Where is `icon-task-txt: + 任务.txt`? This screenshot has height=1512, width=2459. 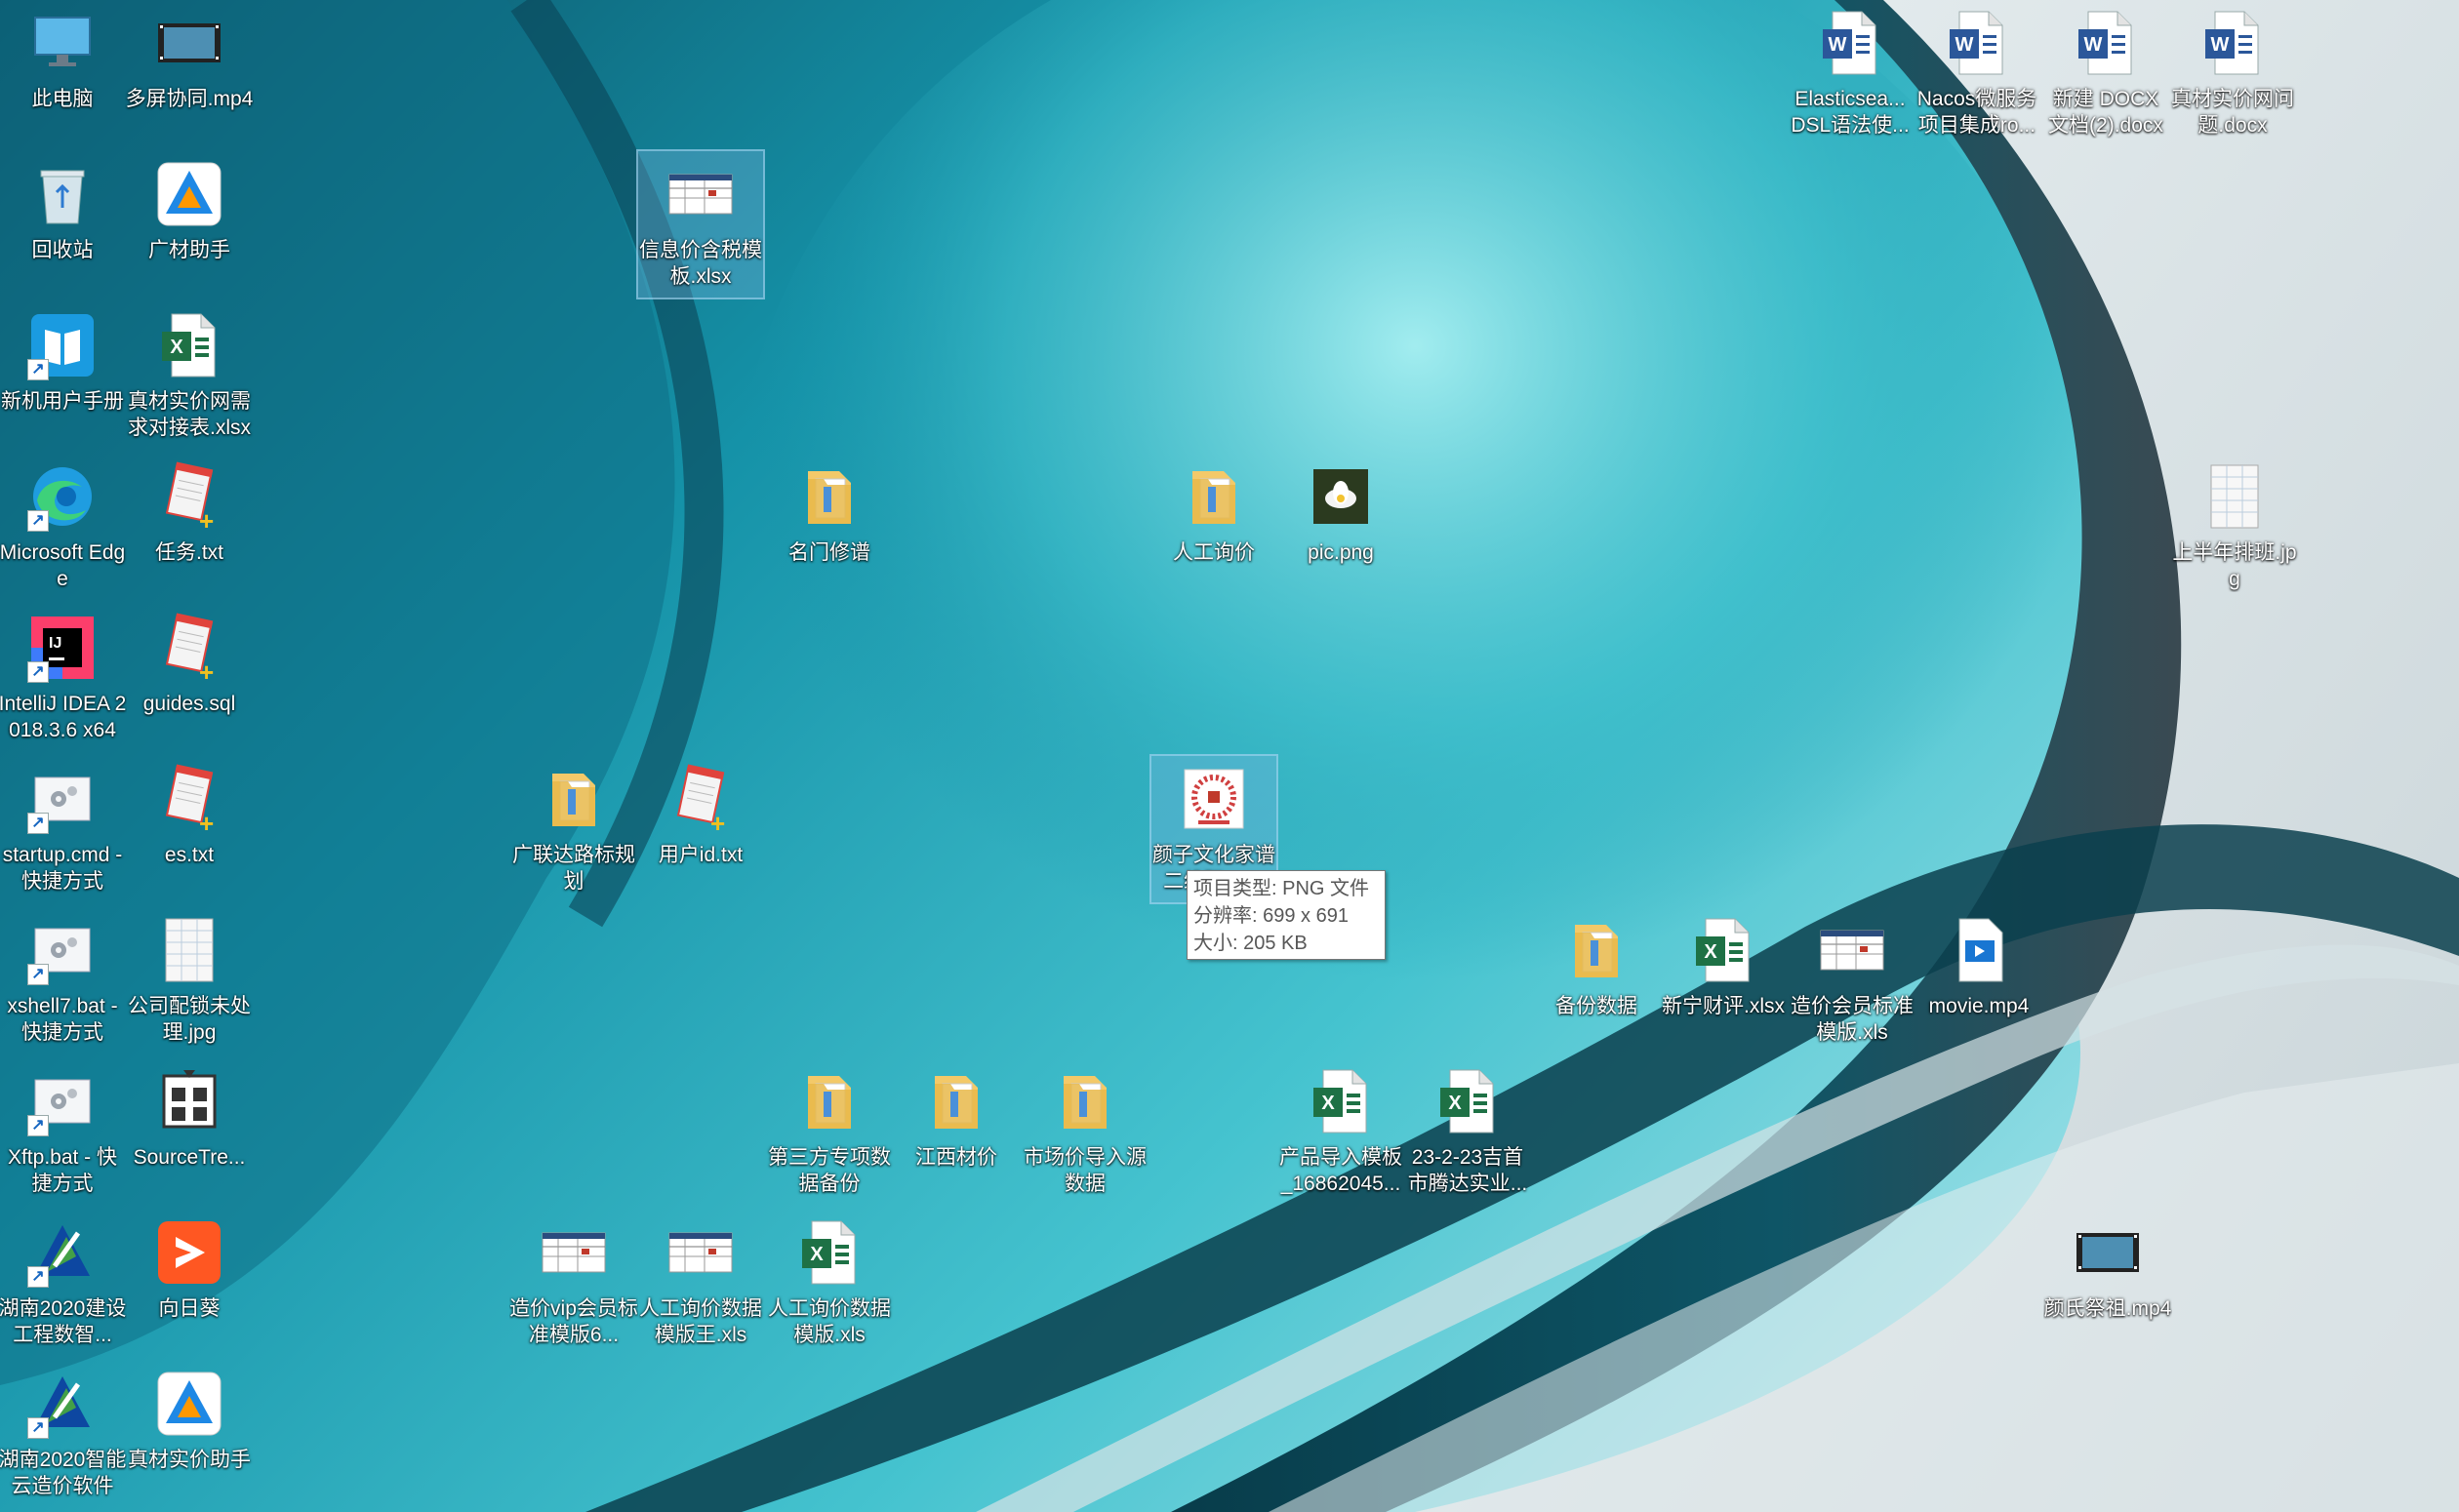 icon-task-txt: + 任务.txt is located at coordinates (189, 527).